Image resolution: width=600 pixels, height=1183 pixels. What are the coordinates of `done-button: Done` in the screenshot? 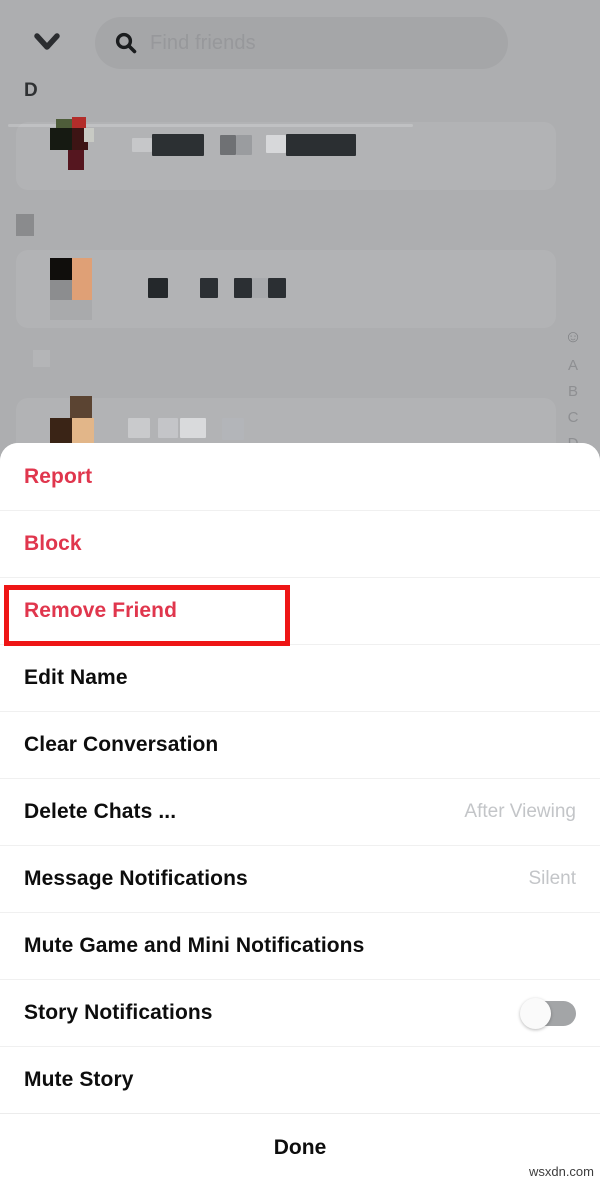 It's located at (300, 1147).